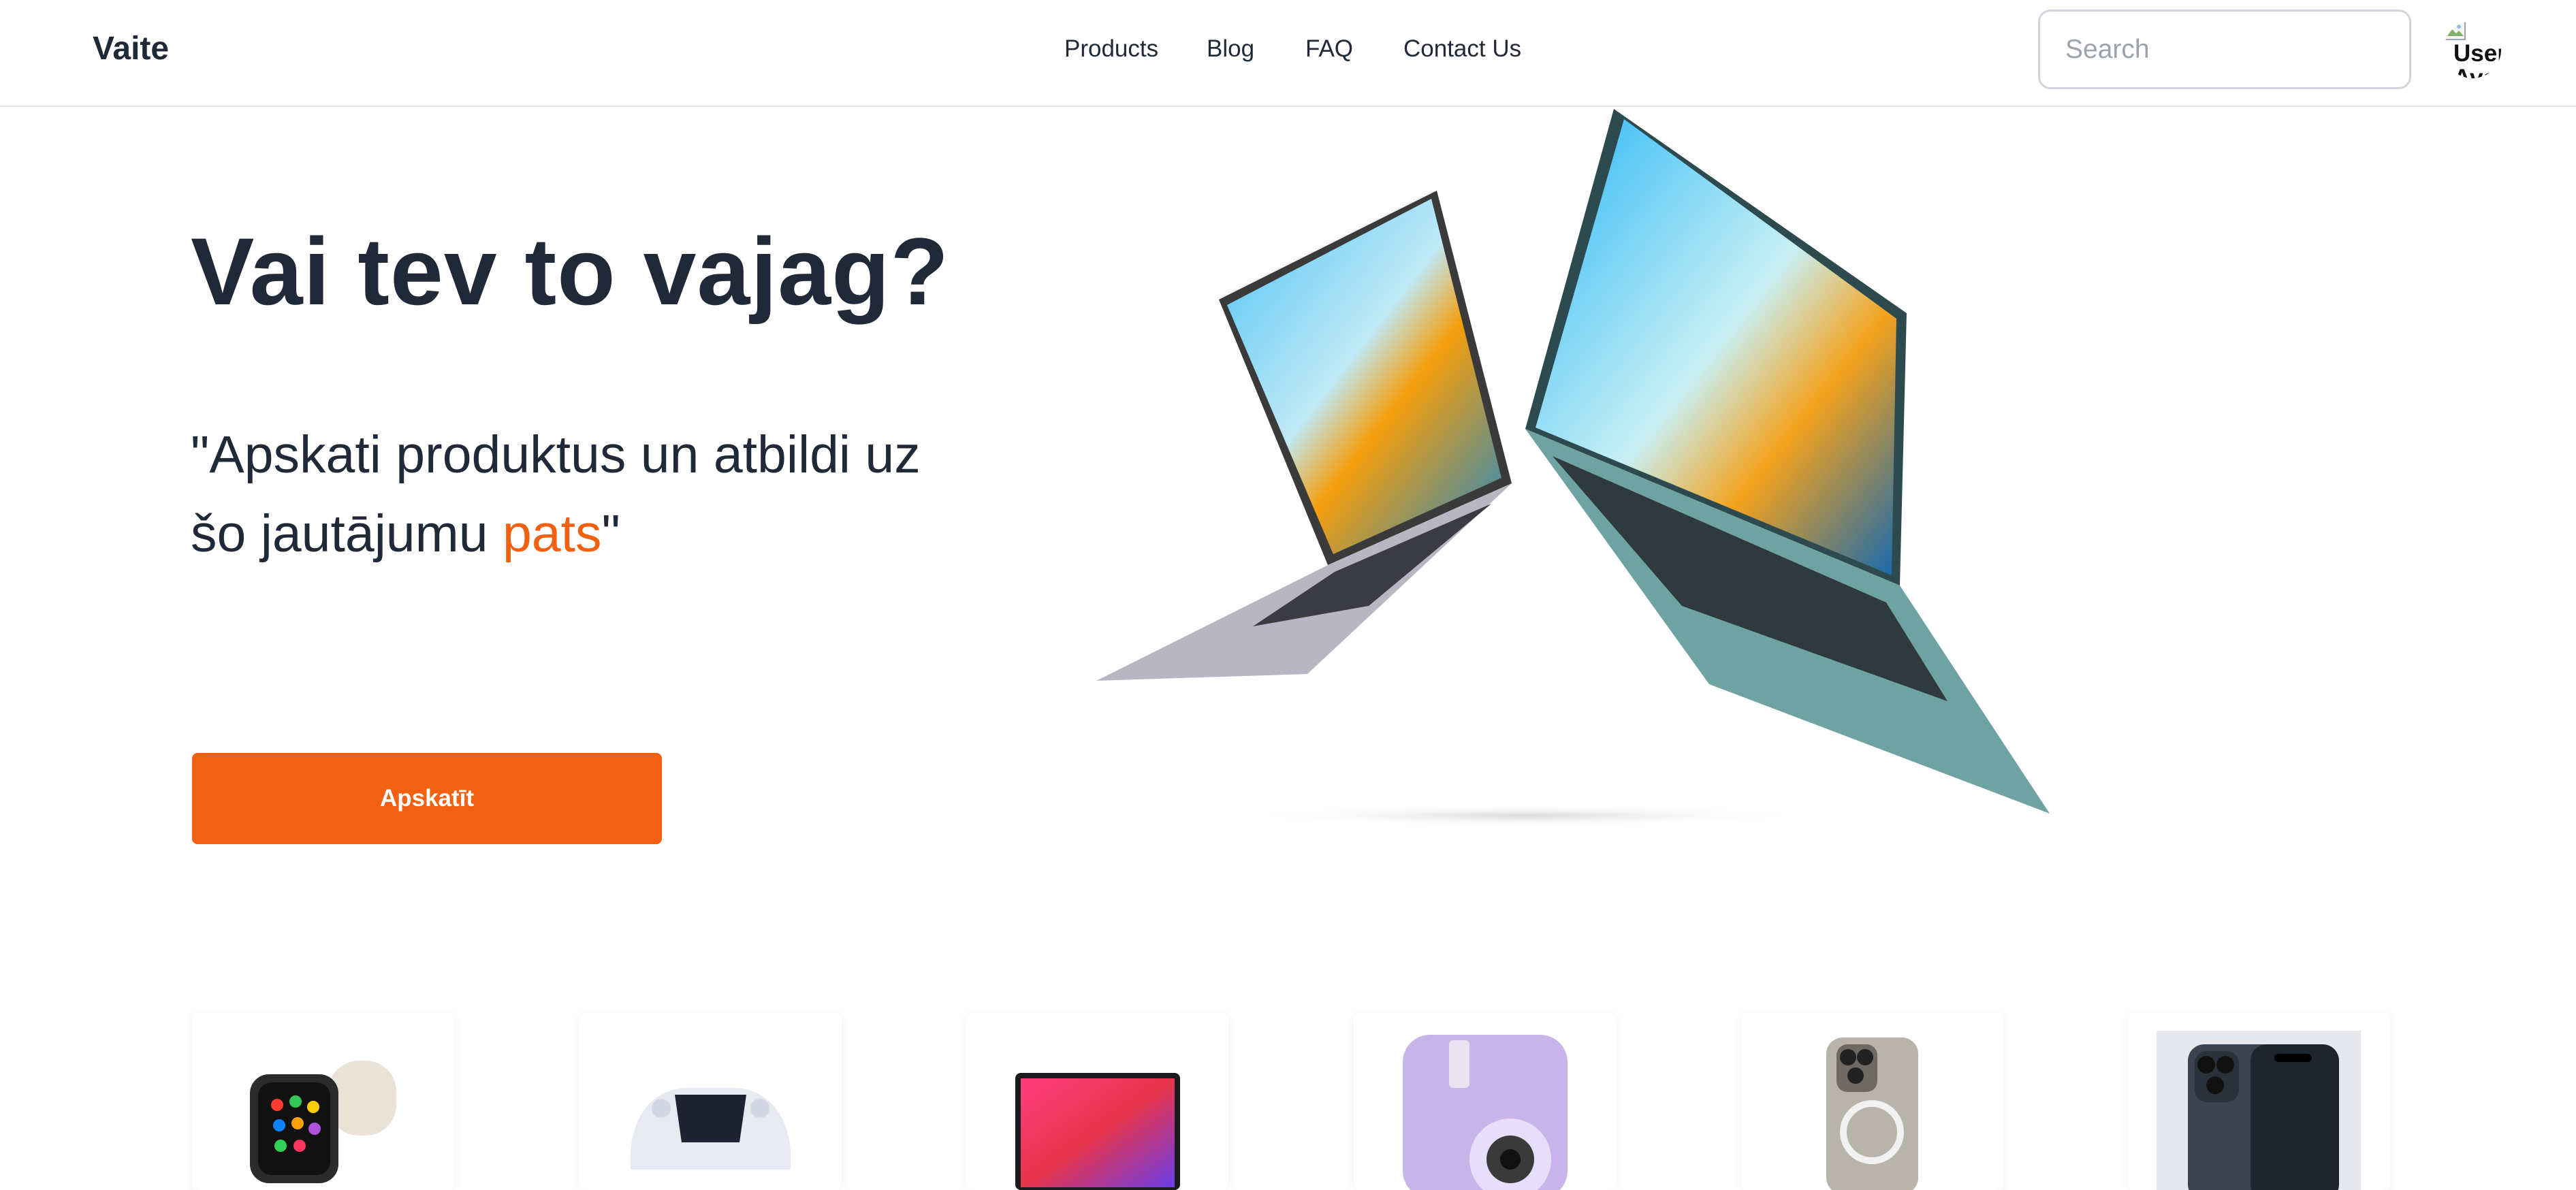  I want to click on product-card-phone, so click(2259, 1101).